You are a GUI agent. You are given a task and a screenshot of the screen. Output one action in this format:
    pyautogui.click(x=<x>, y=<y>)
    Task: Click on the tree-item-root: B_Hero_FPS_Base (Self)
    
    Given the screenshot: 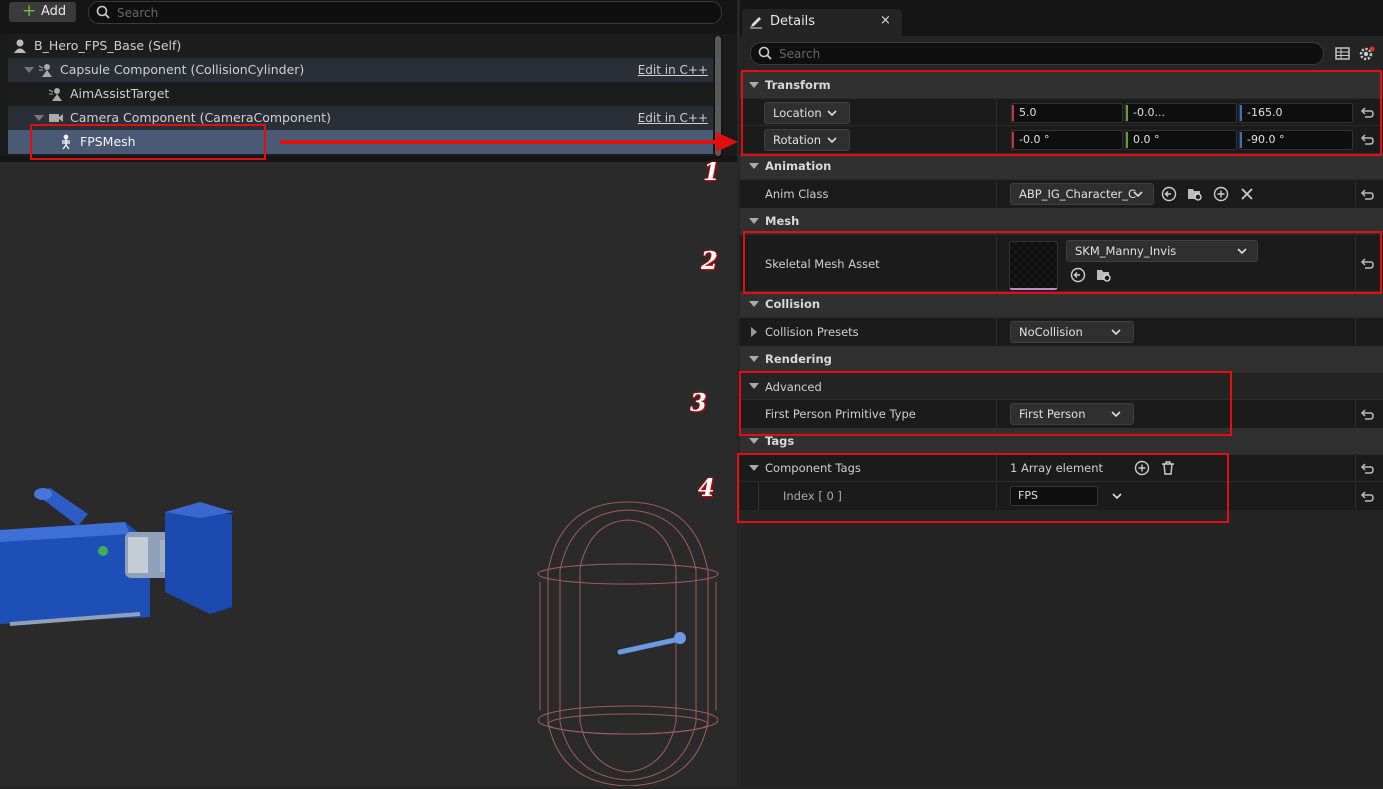 What is the action you would take?
    pyautogui.click(x=360, y=46)
    